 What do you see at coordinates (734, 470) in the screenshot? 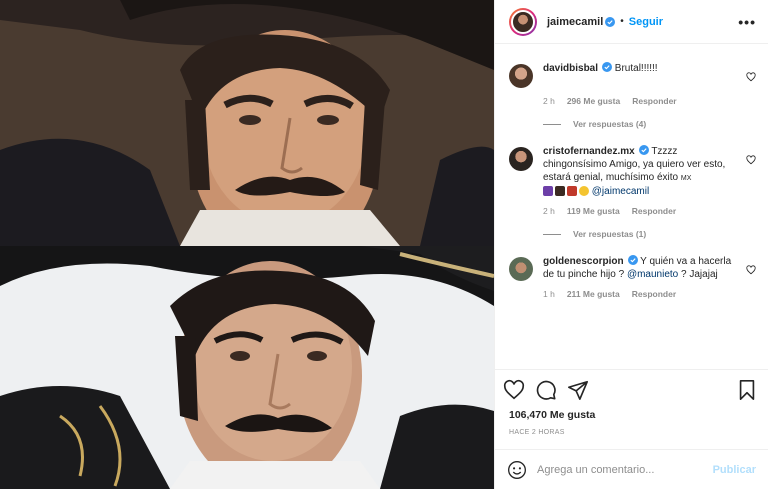
I see `publish-button: Publicar` at bounding box center [734, 470].